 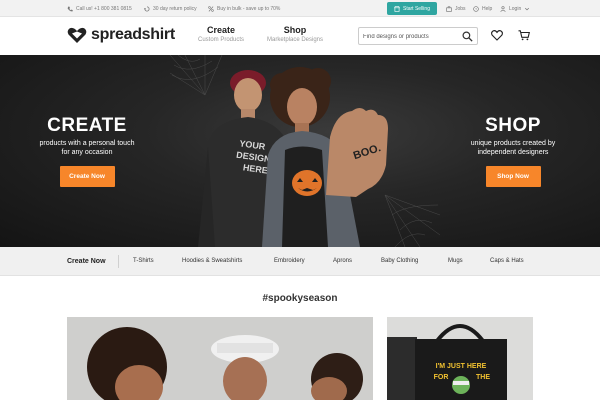 I want to click on hero-create-subtitle-2: for any occasion, so click(x=87, y=152).